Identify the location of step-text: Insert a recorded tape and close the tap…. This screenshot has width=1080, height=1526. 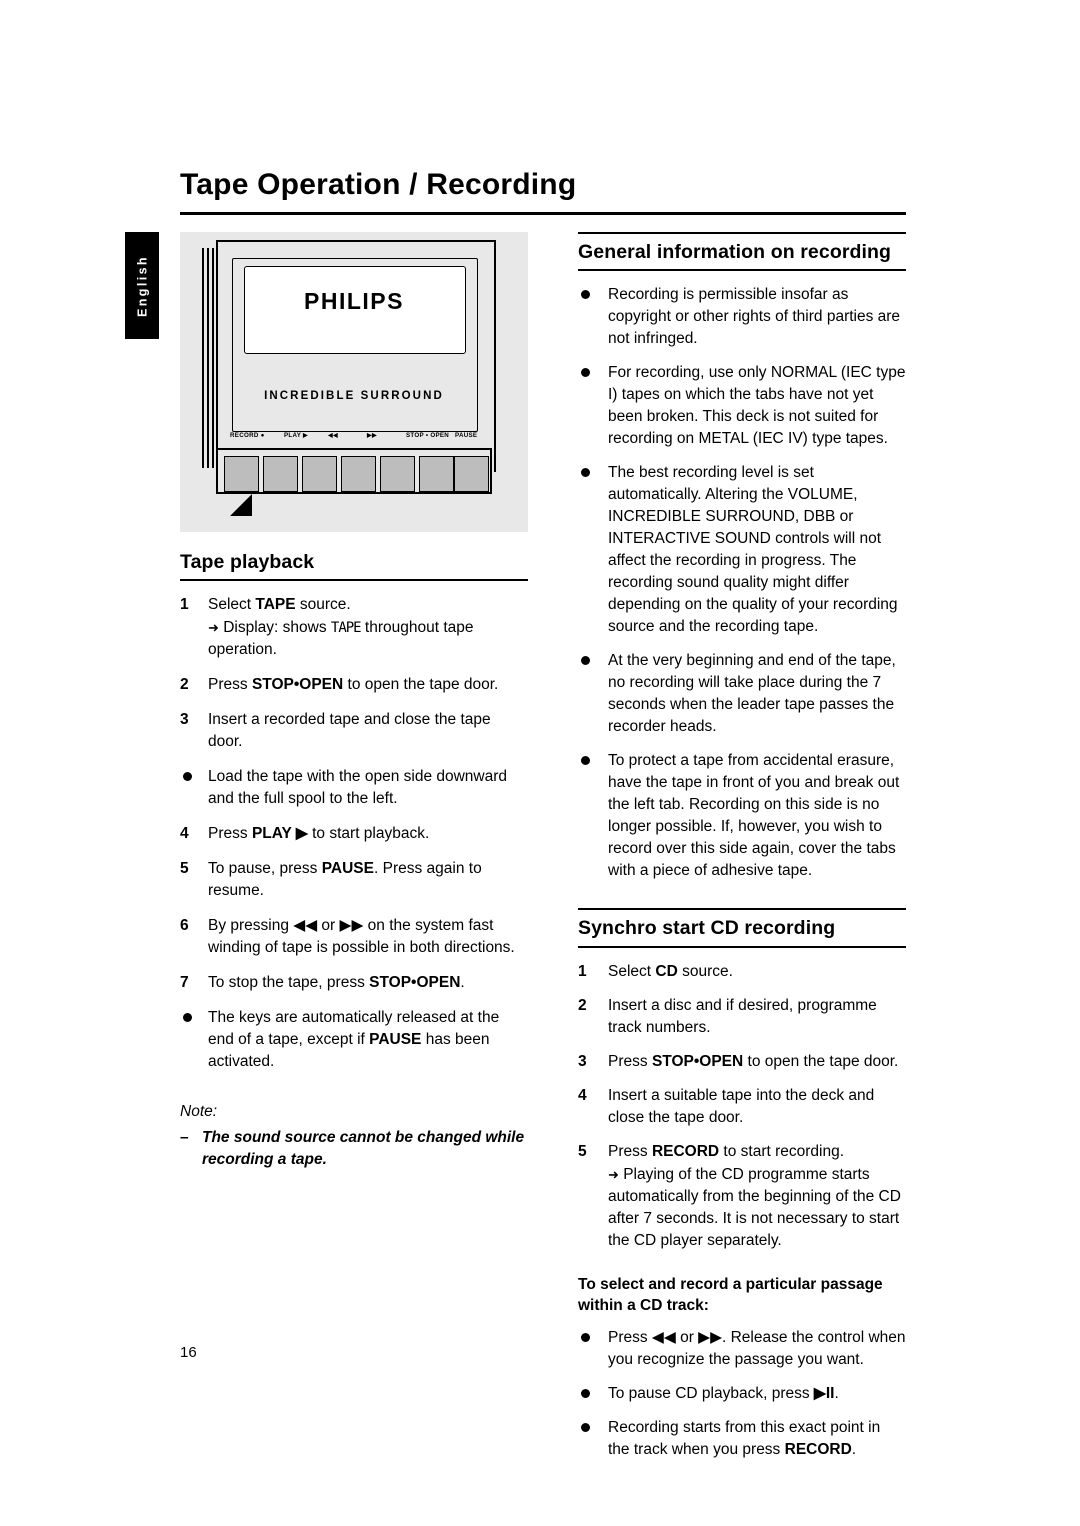
(349, 731).